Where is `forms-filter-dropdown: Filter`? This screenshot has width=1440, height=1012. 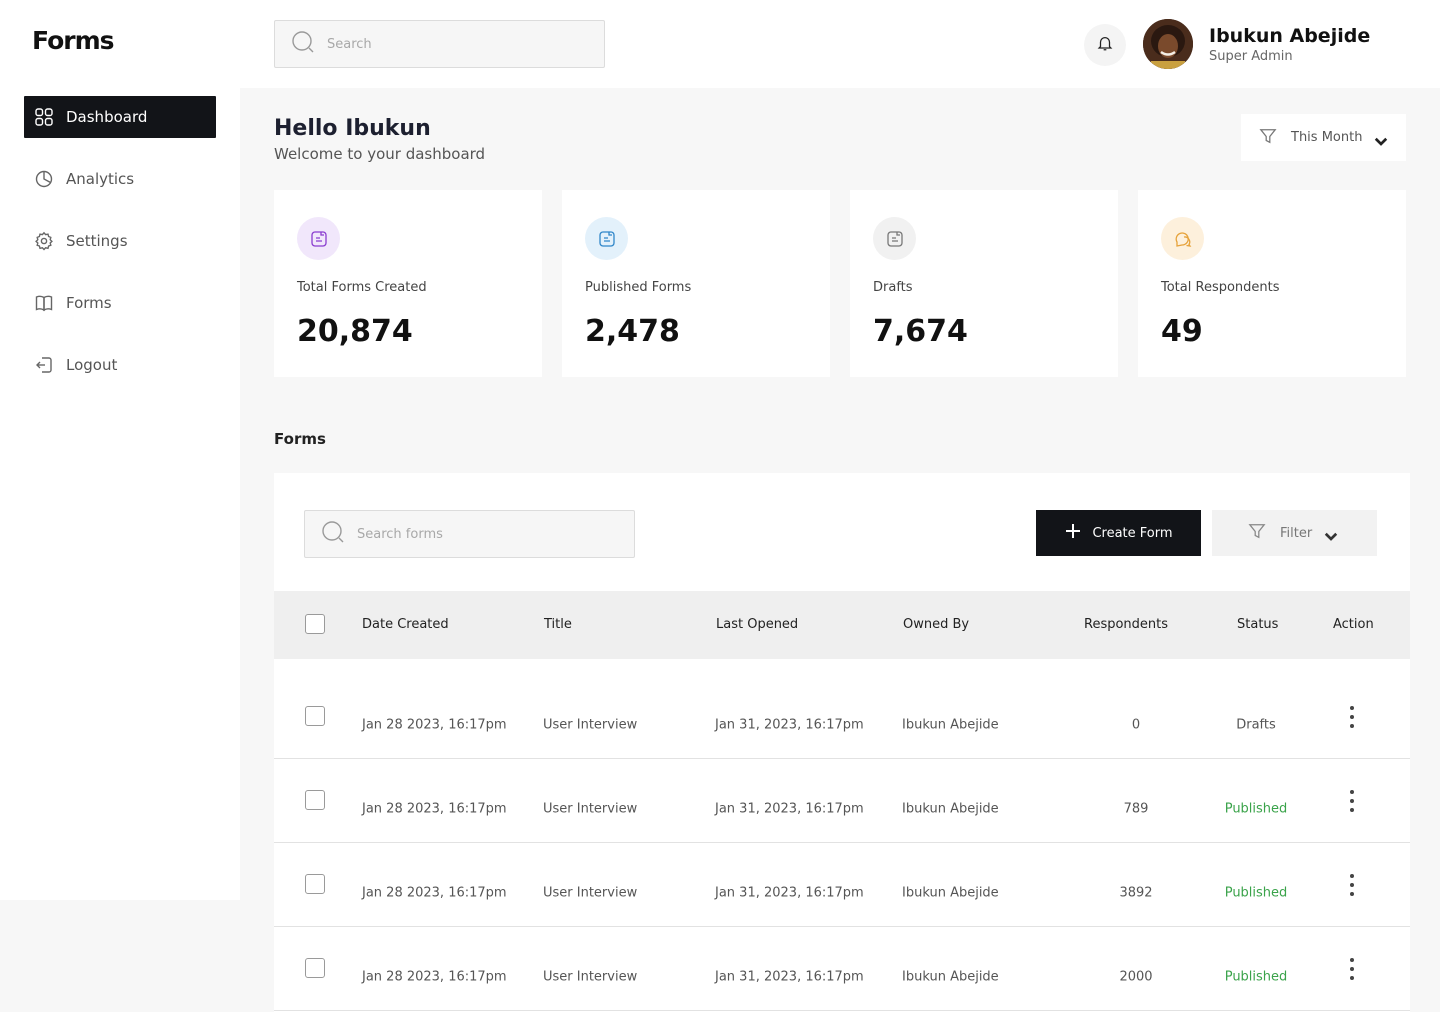
forms-filter-dropdown: Filter is located at coordinates (1294, 533).